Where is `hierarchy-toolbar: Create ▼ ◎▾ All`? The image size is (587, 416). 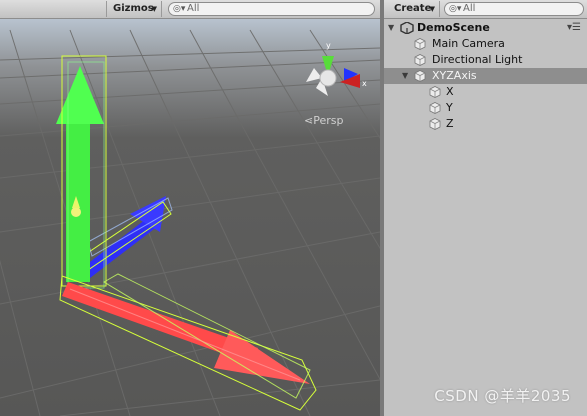 hierarchy-toolbar: Create ▼ ◎▾ All is located at coordinates (485, 9).